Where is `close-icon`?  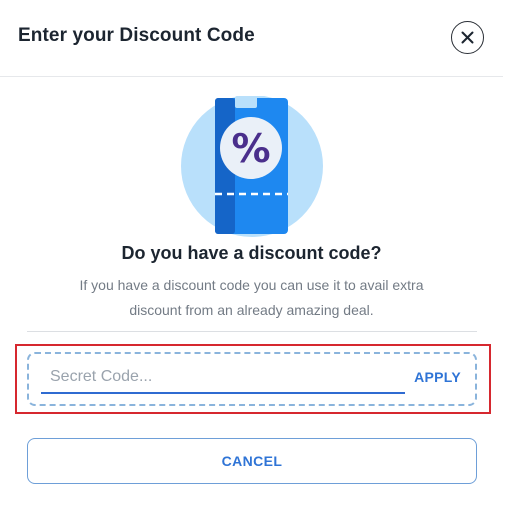 close-icon is located at coordinates (467, 37).